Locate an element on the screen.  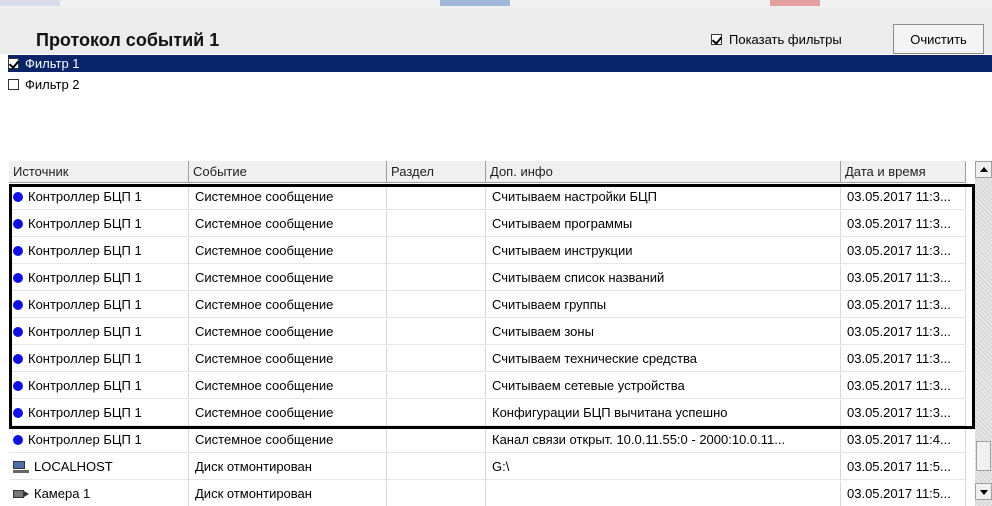
scroll-thumb is located at coordinates (983, 456).